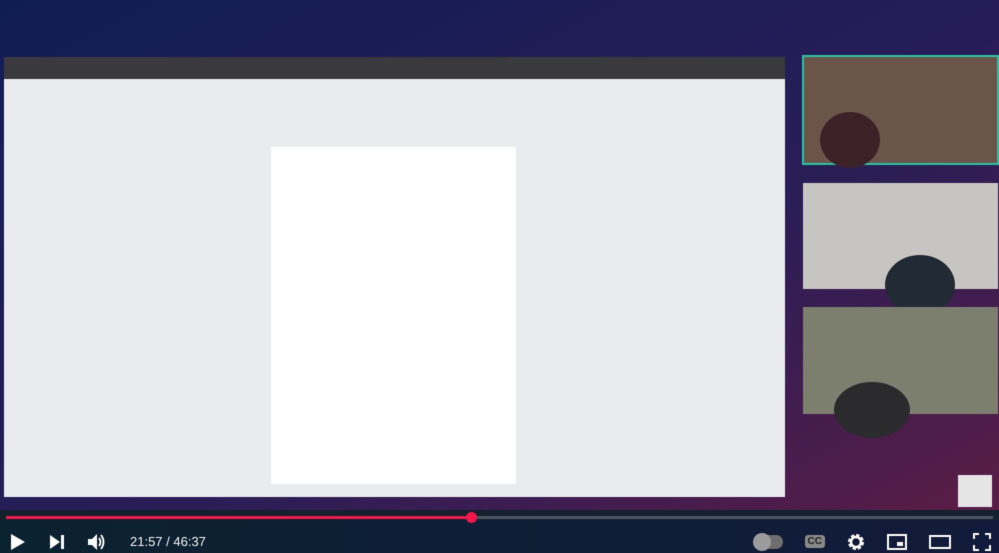  I want to click on play-button, so click(18, 541).